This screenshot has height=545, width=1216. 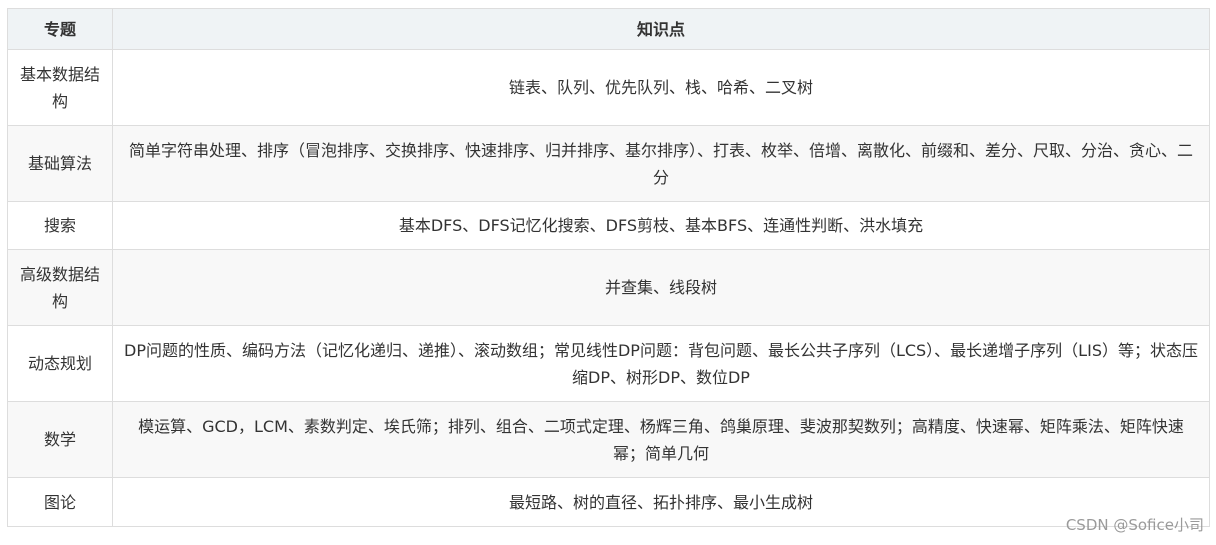 What do you see at coordinates (60, 29) in the screenshot?
I see `header-topic: 专题` at bounding box center [60, 29].